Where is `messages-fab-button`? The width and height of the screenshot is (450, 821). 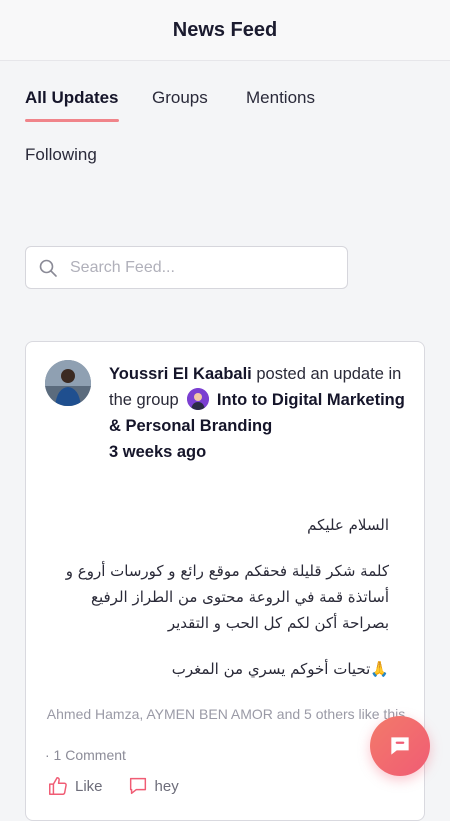
messages-fab-button is located at coordinates (400, 746).